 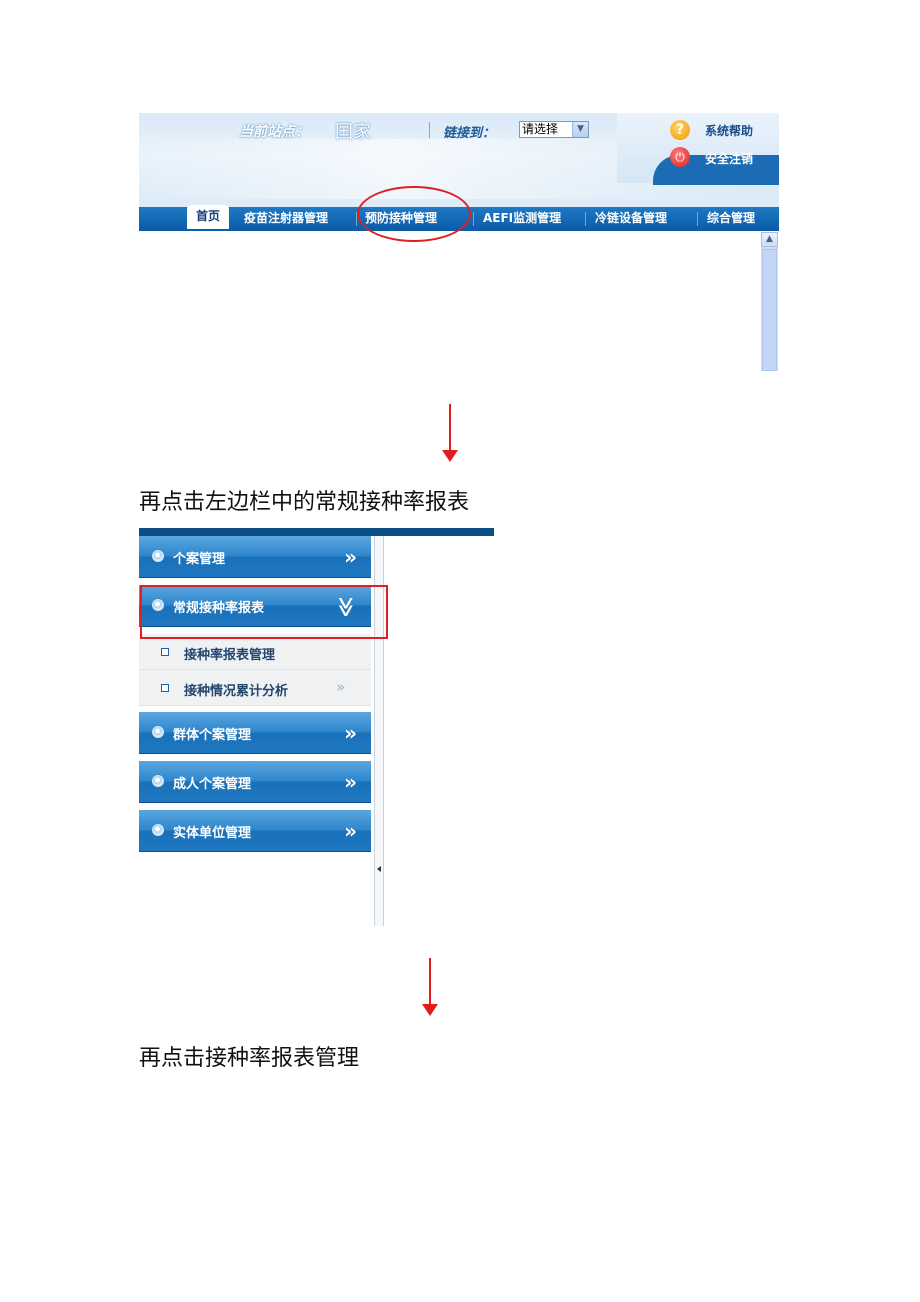 I want to click on tab-general: 综合管理, so click(x=731, y=218).